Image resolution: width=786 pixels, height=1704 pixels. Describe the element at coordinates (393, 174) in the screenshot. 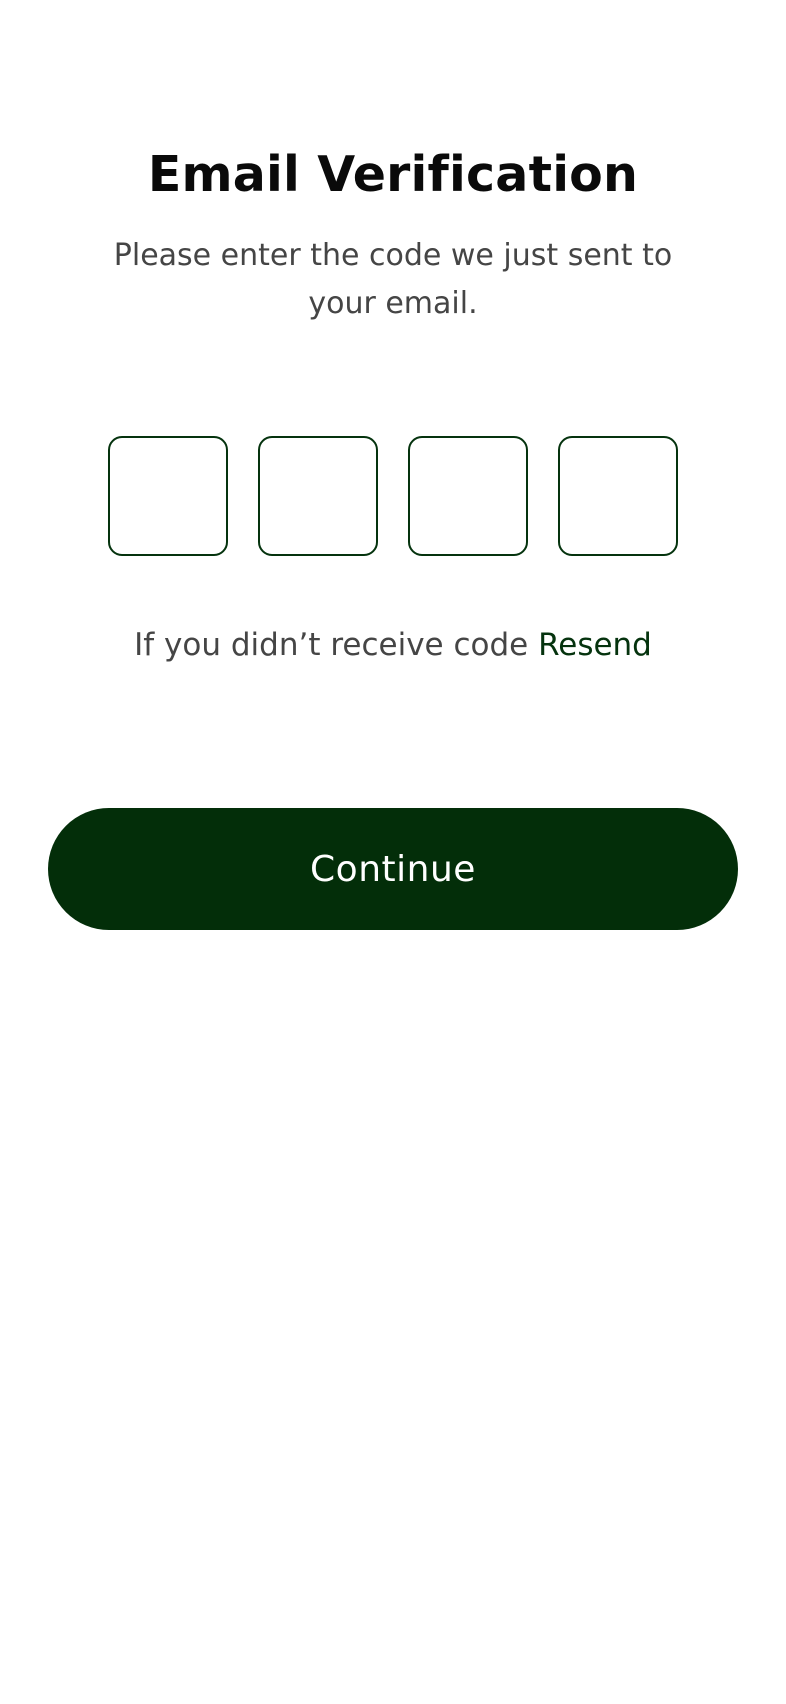

I see `page-title: Email Verification` at that location.